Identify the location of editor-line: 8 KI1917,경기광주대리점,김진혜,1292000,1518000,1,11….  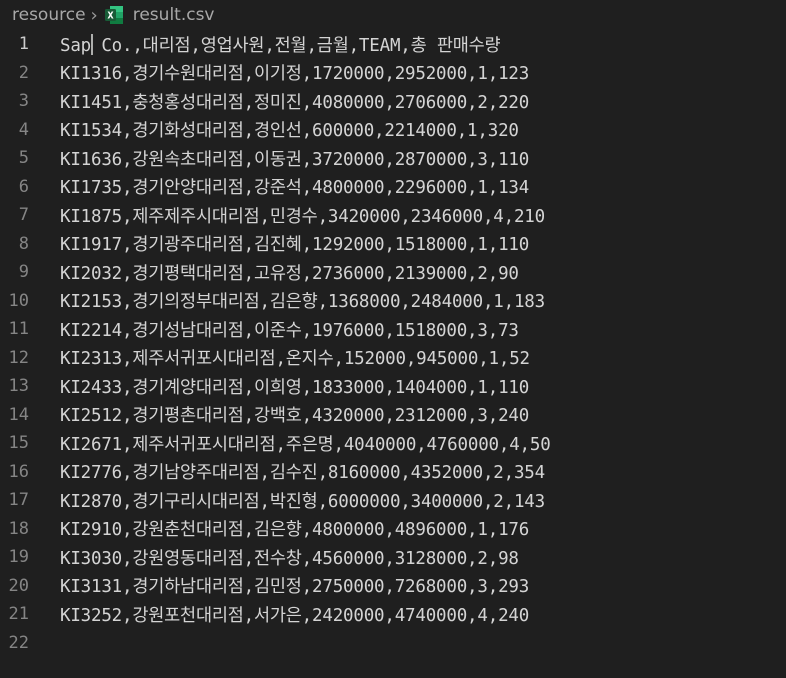
(393, 244).